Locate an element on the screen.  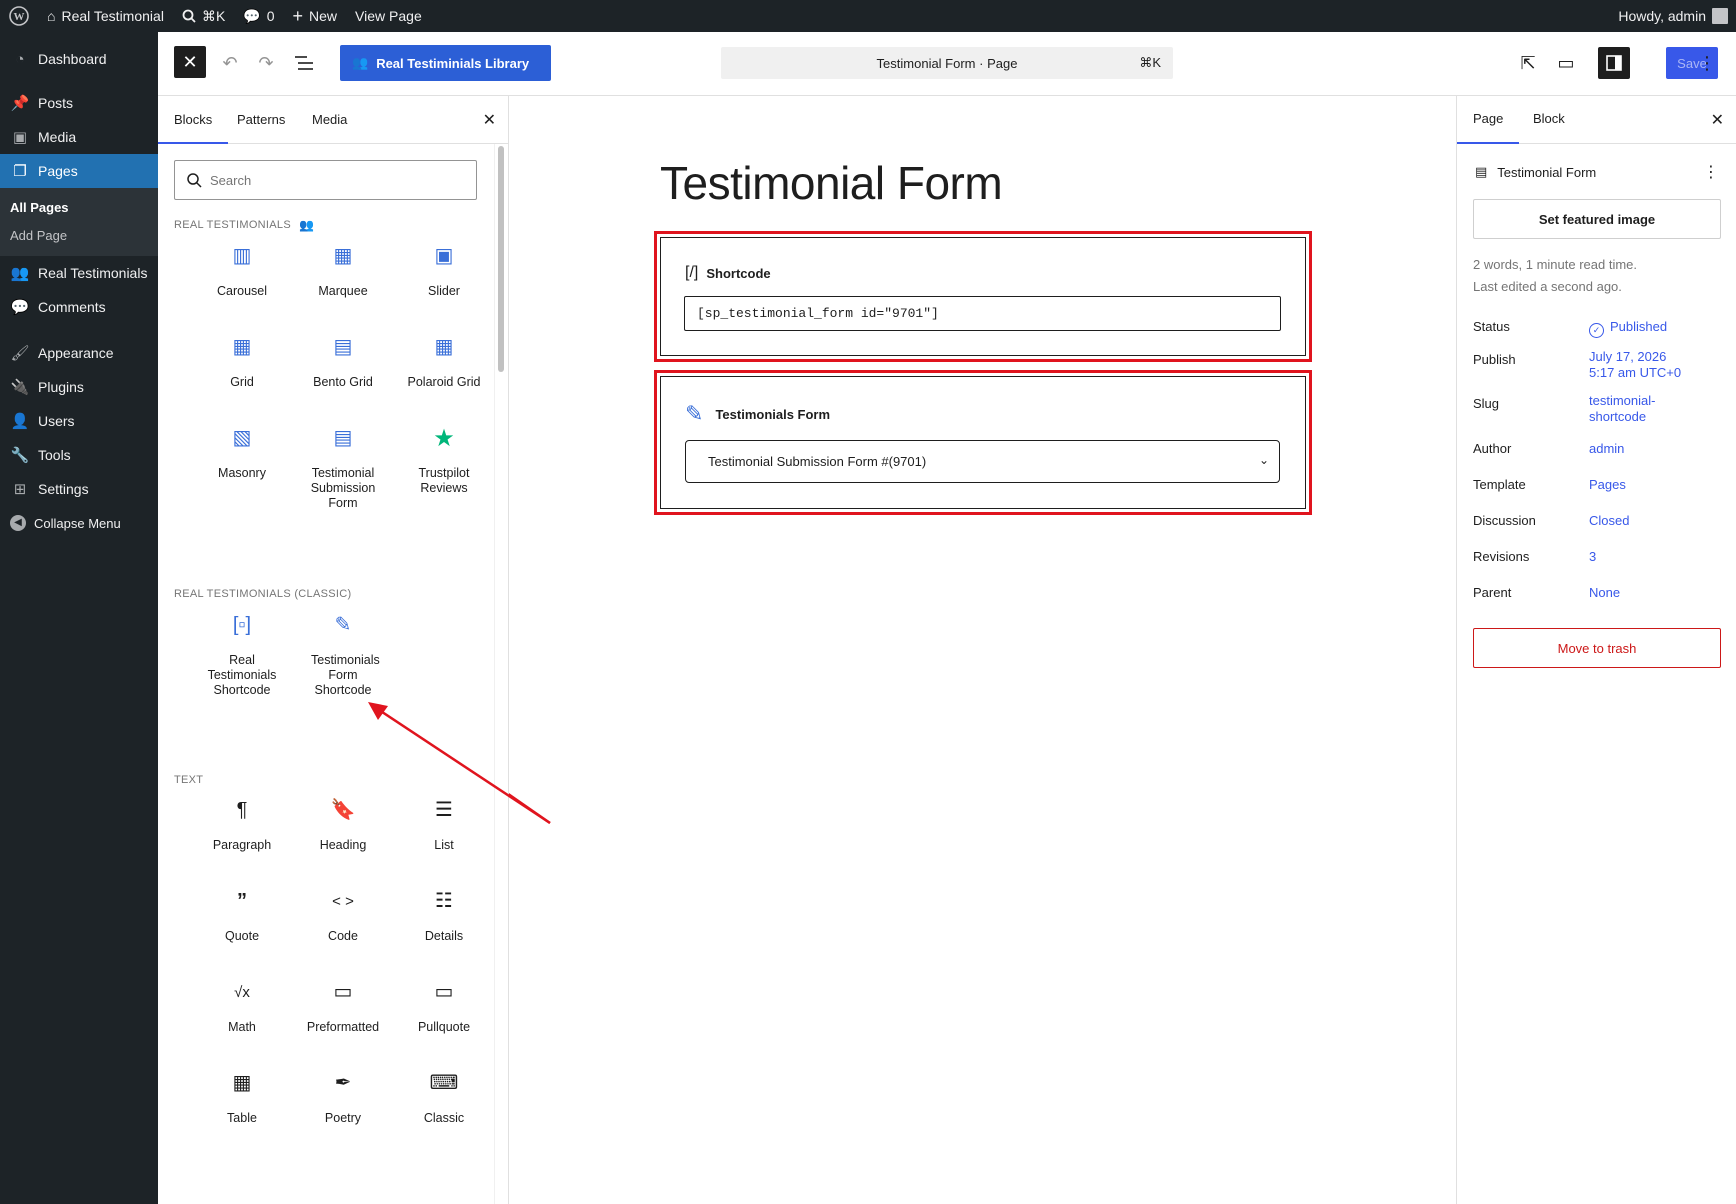
discussion-button: Closed is located at coordinates (1609, 521).